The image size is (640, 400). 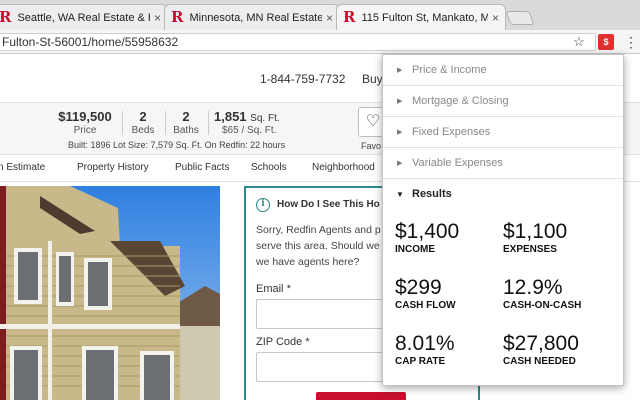 What do you see at coordinates (541, 349) in the screenshot?
I see `metric-cash-needed: $27,800 CASH NEEDED` at bounding box center [541, 349].